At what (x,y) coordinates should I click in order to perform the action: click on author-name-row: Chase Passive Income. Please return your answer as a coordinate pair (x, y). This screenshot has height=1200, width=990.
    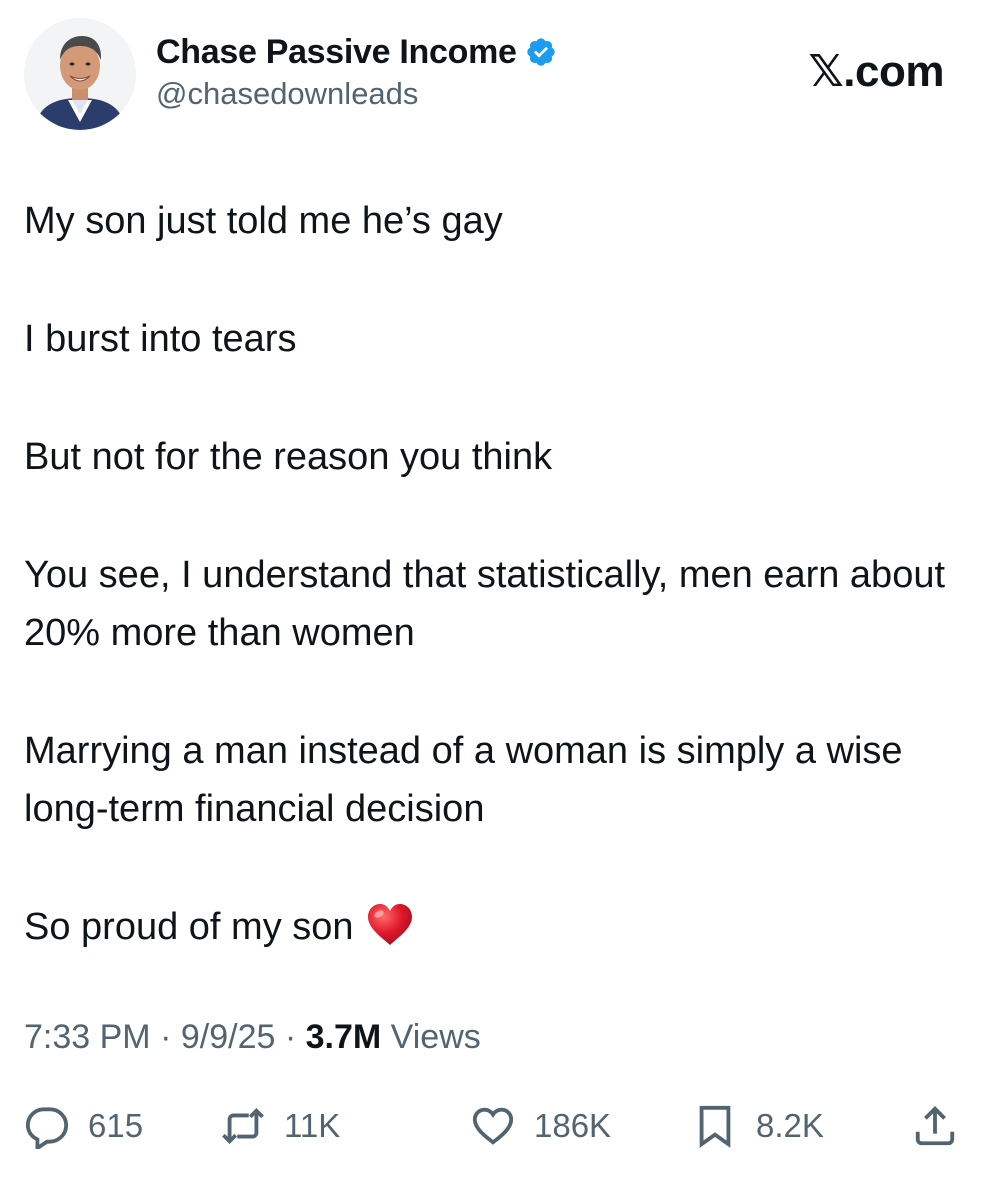
    Looking at the image, I should click on (356, 52).